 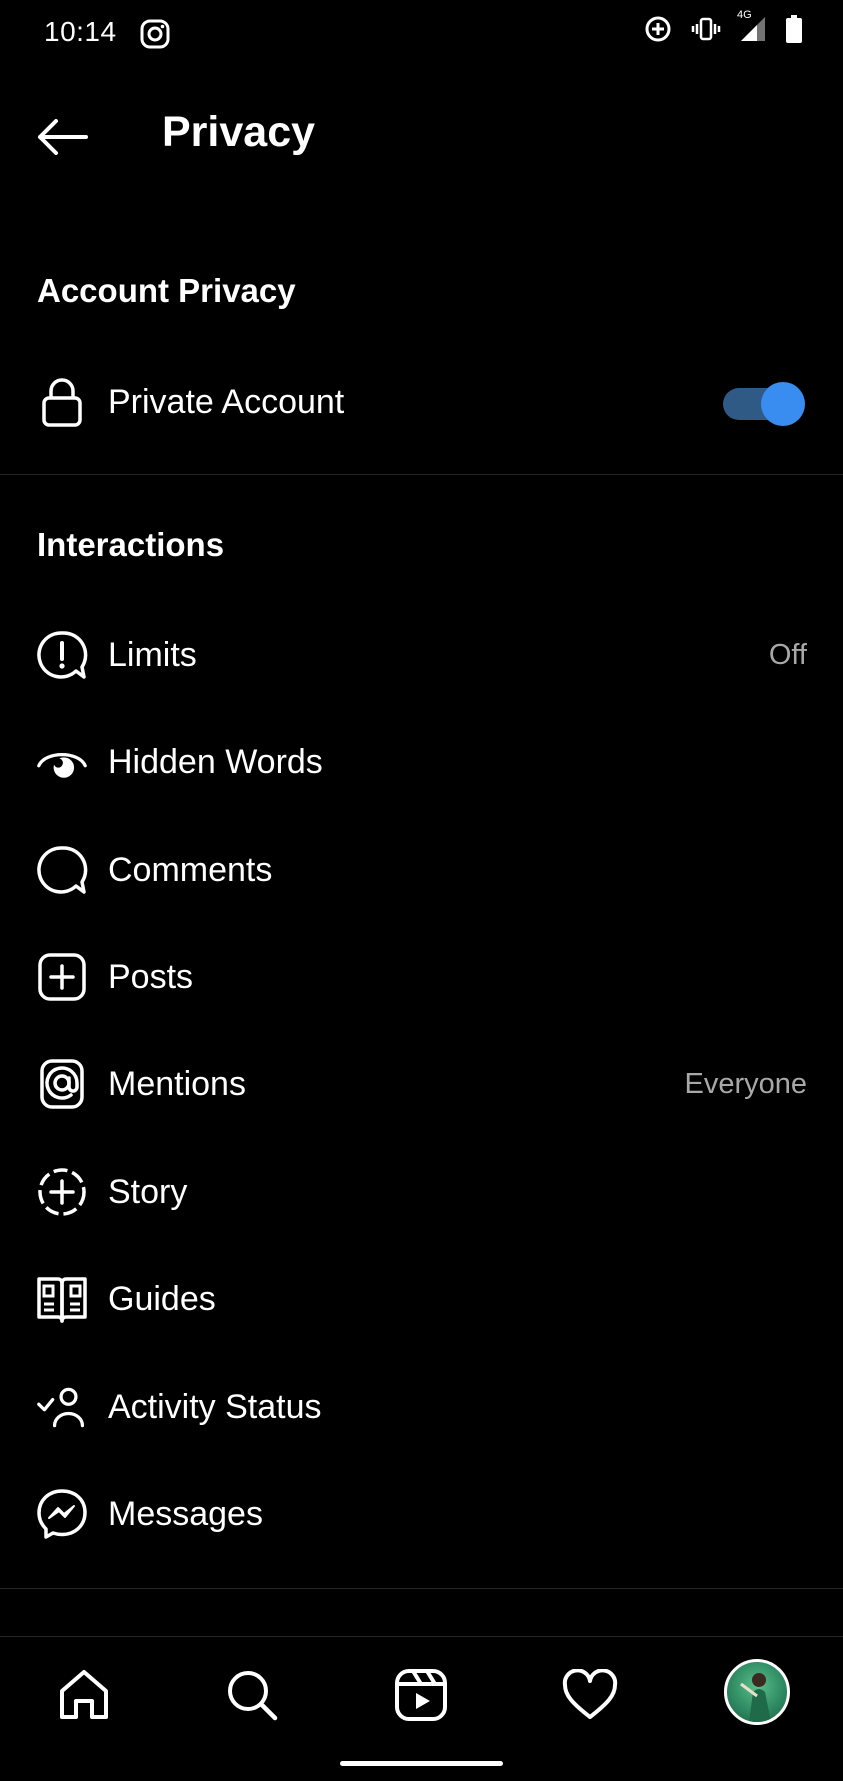 I want to click on guides-row: Guides, so click(x=421, y=1299).